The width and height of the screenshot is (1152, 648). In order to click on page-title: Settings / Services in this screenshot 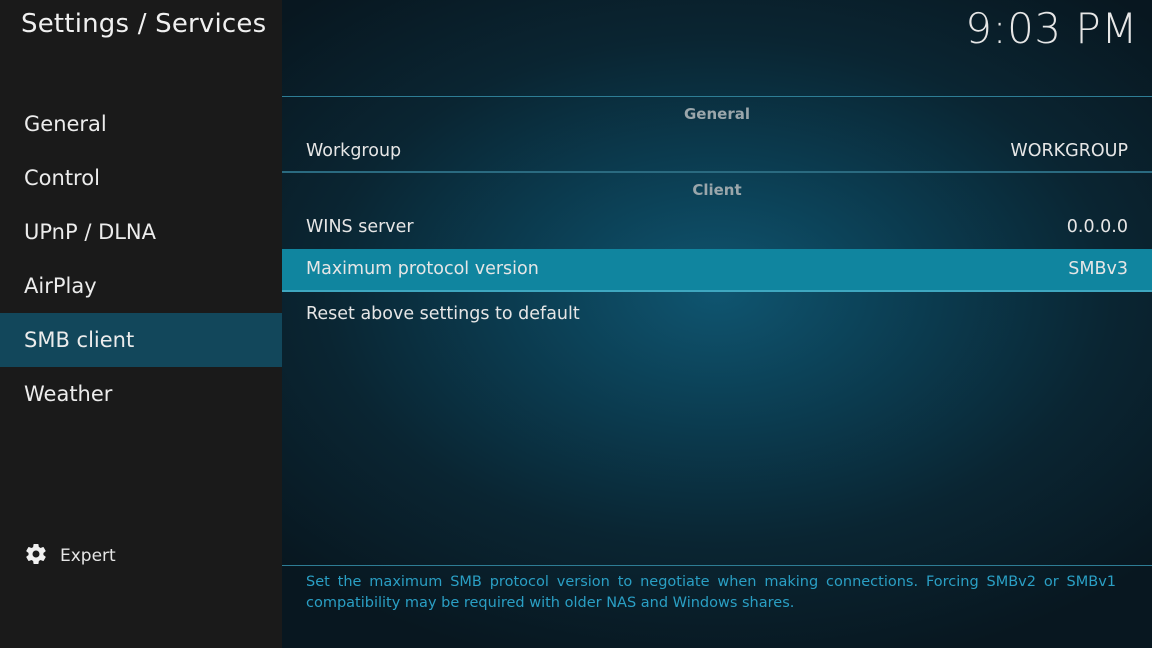, I will do `click(144, 24)`.